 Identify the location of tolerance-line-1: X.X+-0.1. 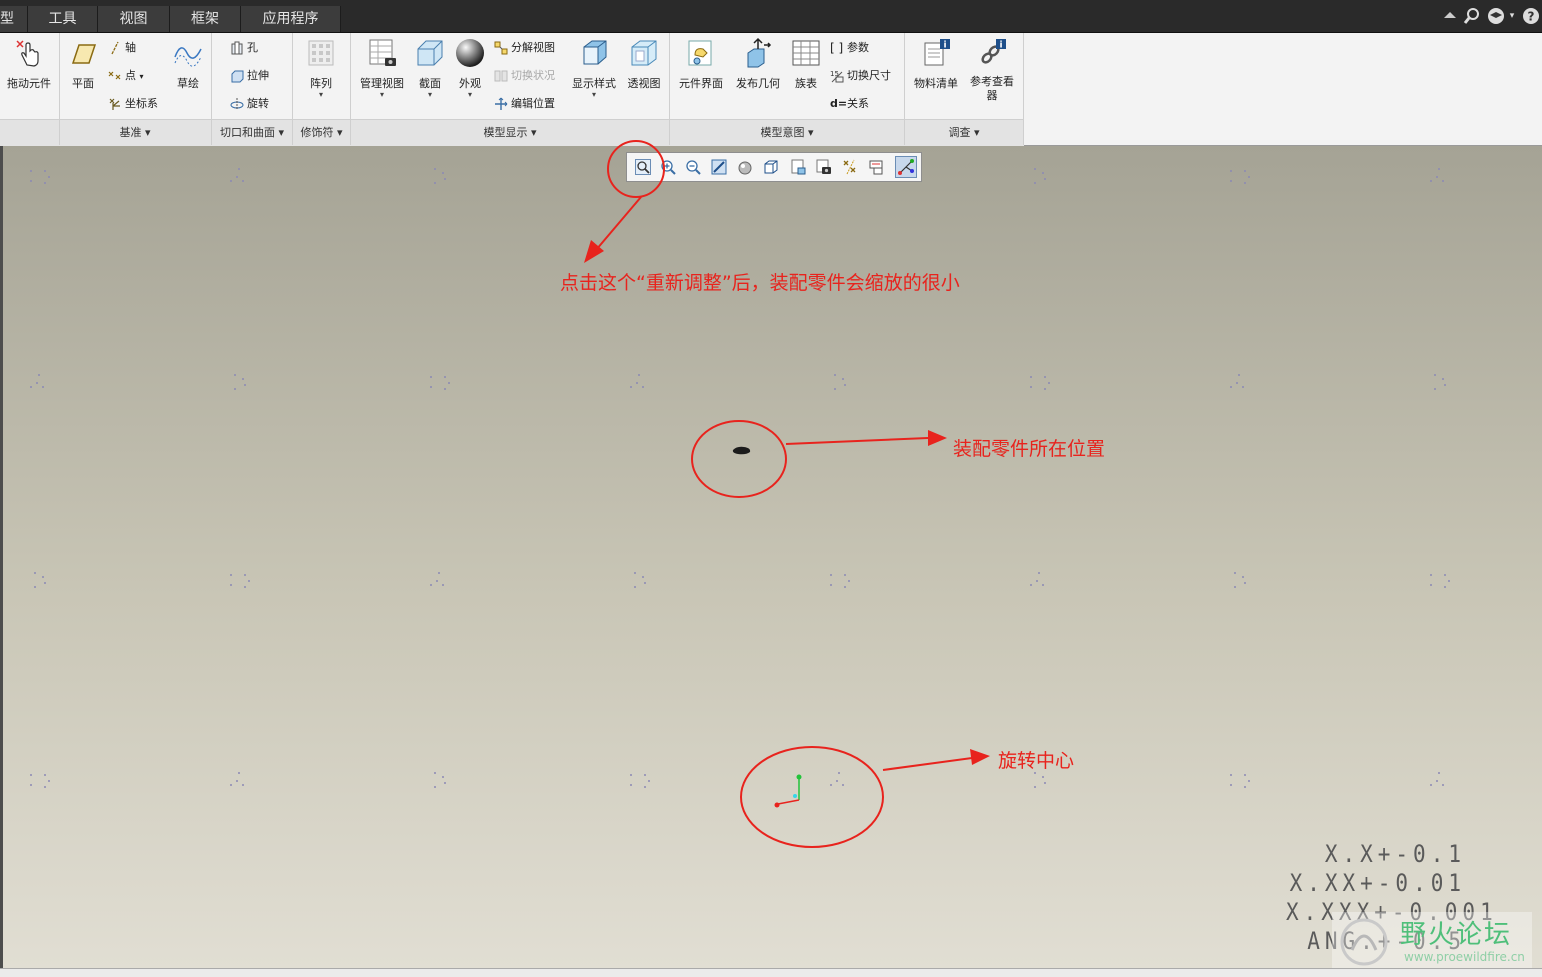
(1395, 854).